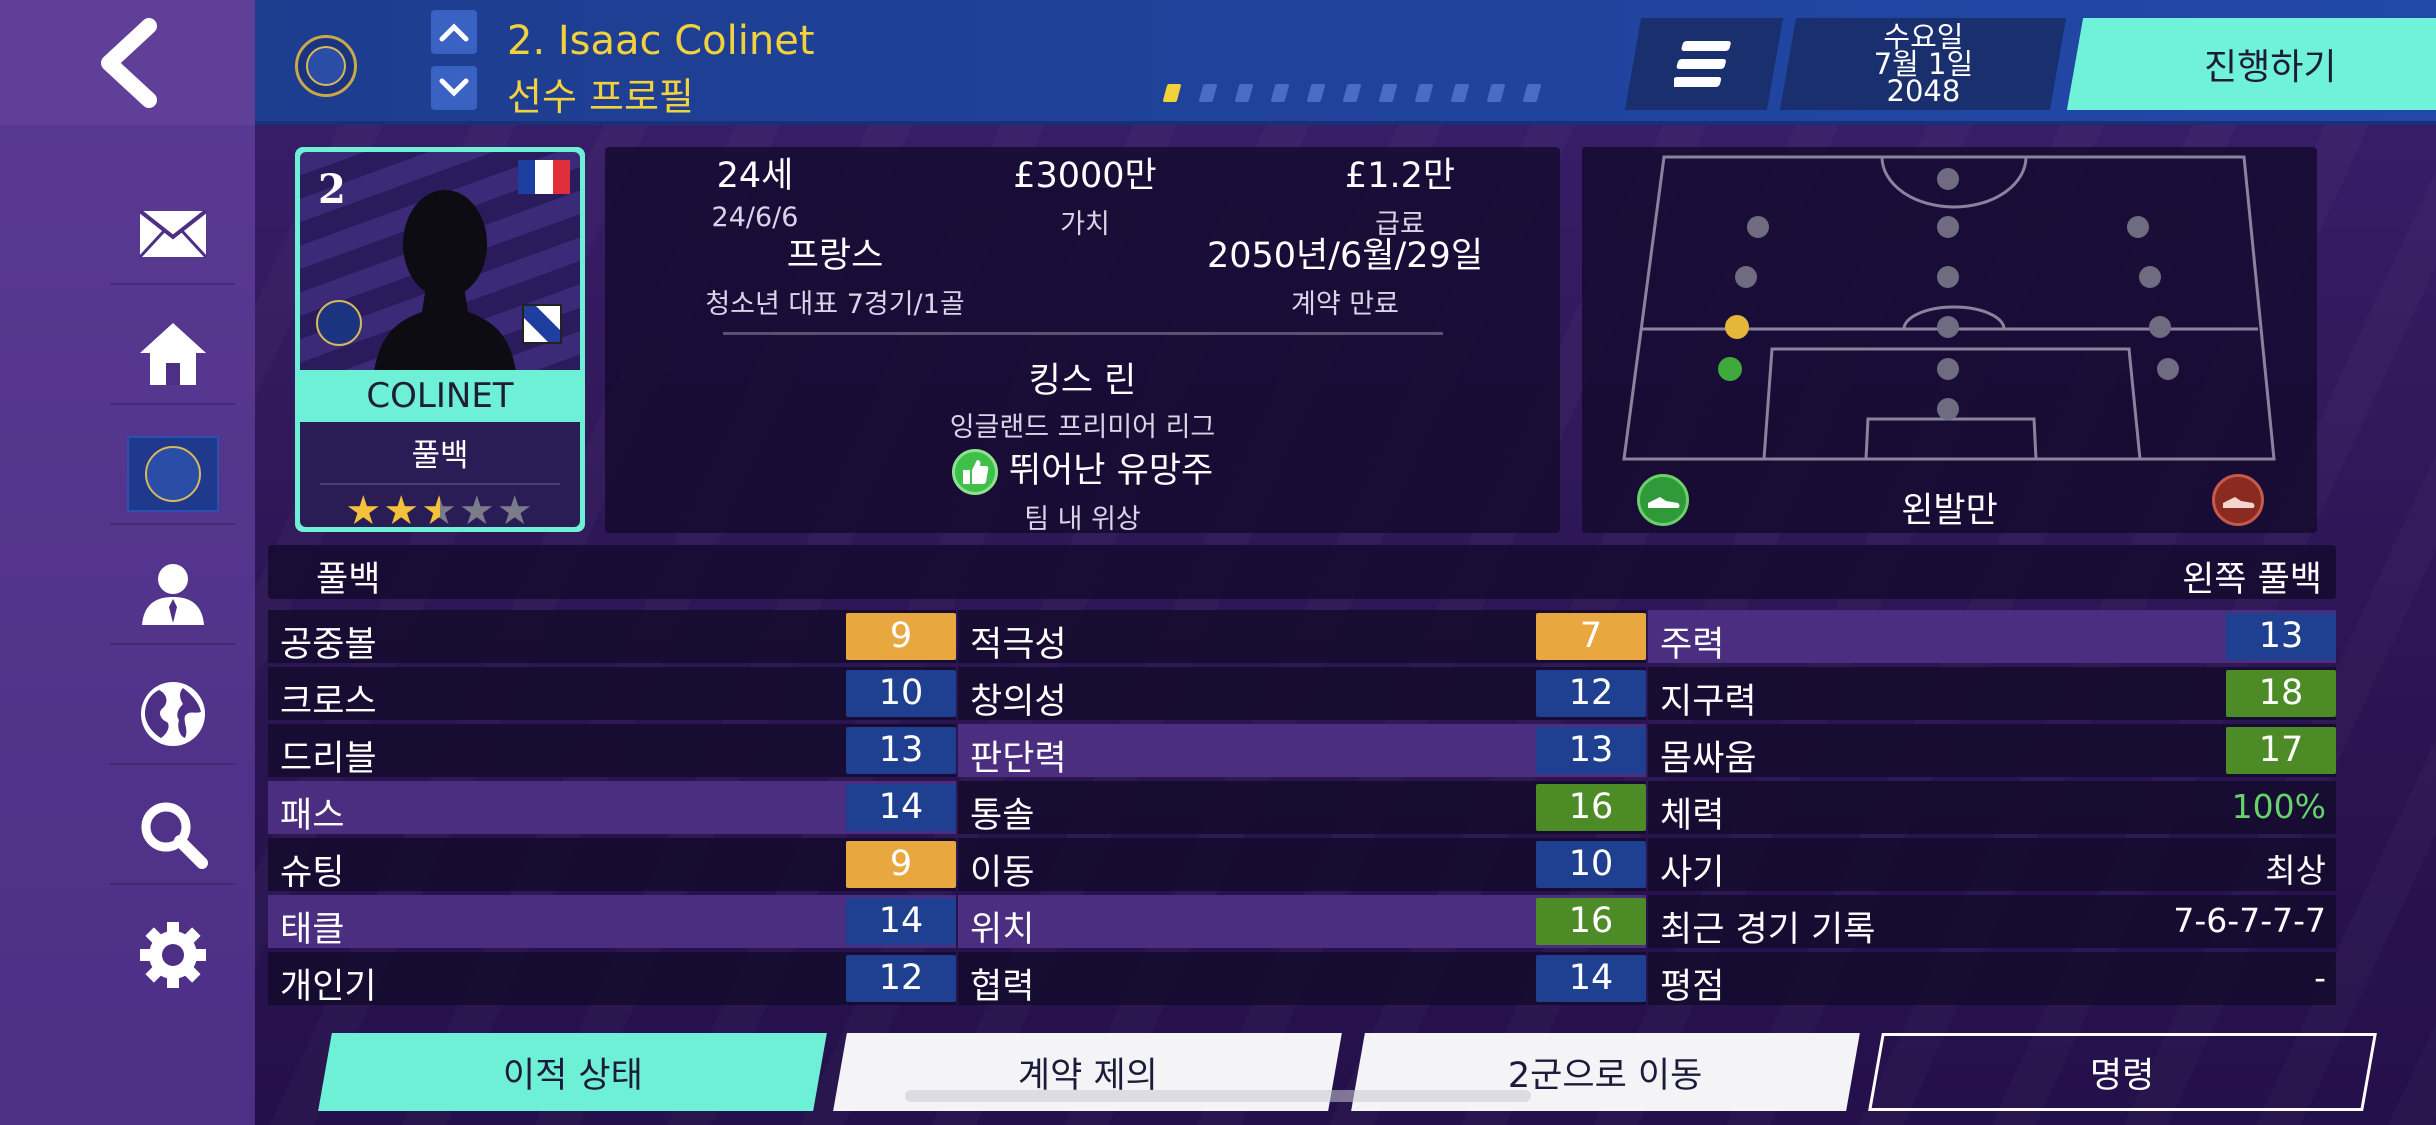 Image resolution: width=2436 pixels, height=1125 pixels. What do you see at coordinates (1345, 304) in the screenshot?
I see `contract-label: 계약 만료` at bounding box center [1345, 304].